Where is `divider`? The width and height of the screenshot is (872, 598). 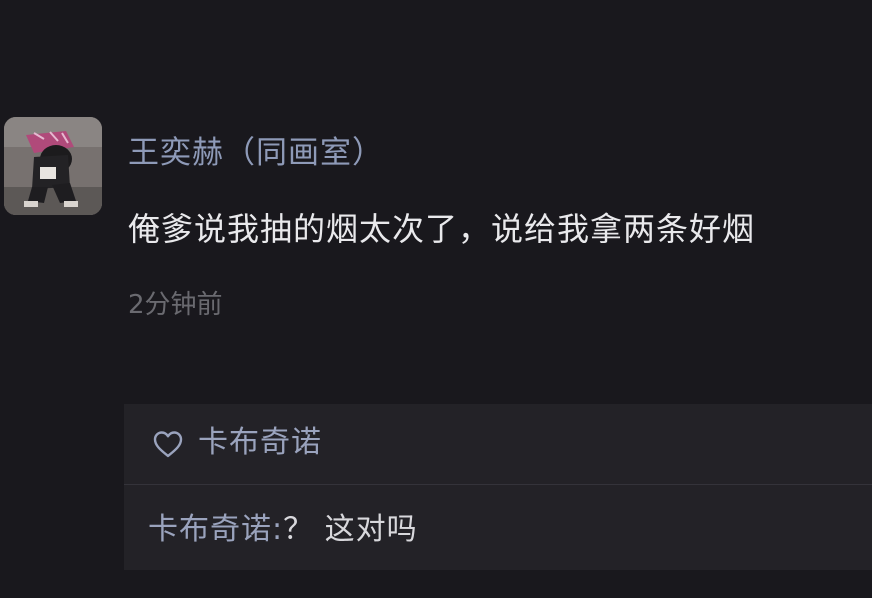
divider is located at coordinates (498, 484).